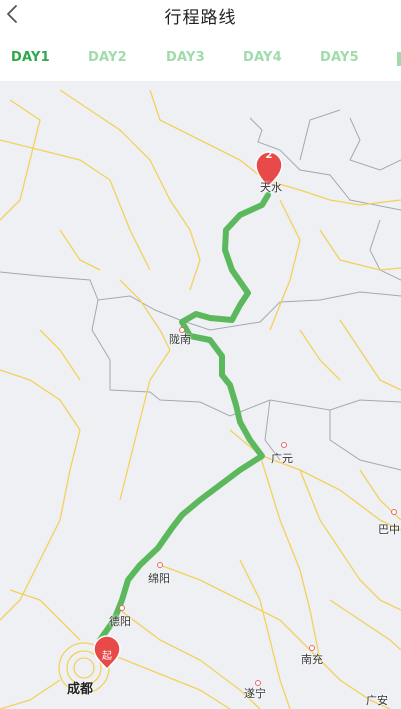 This screenshot has height=709, width=401. What do you see at coordinates (107, 656) in the screenshot?
I see `start-marker-label: 起` at bounding box center [107, 656].